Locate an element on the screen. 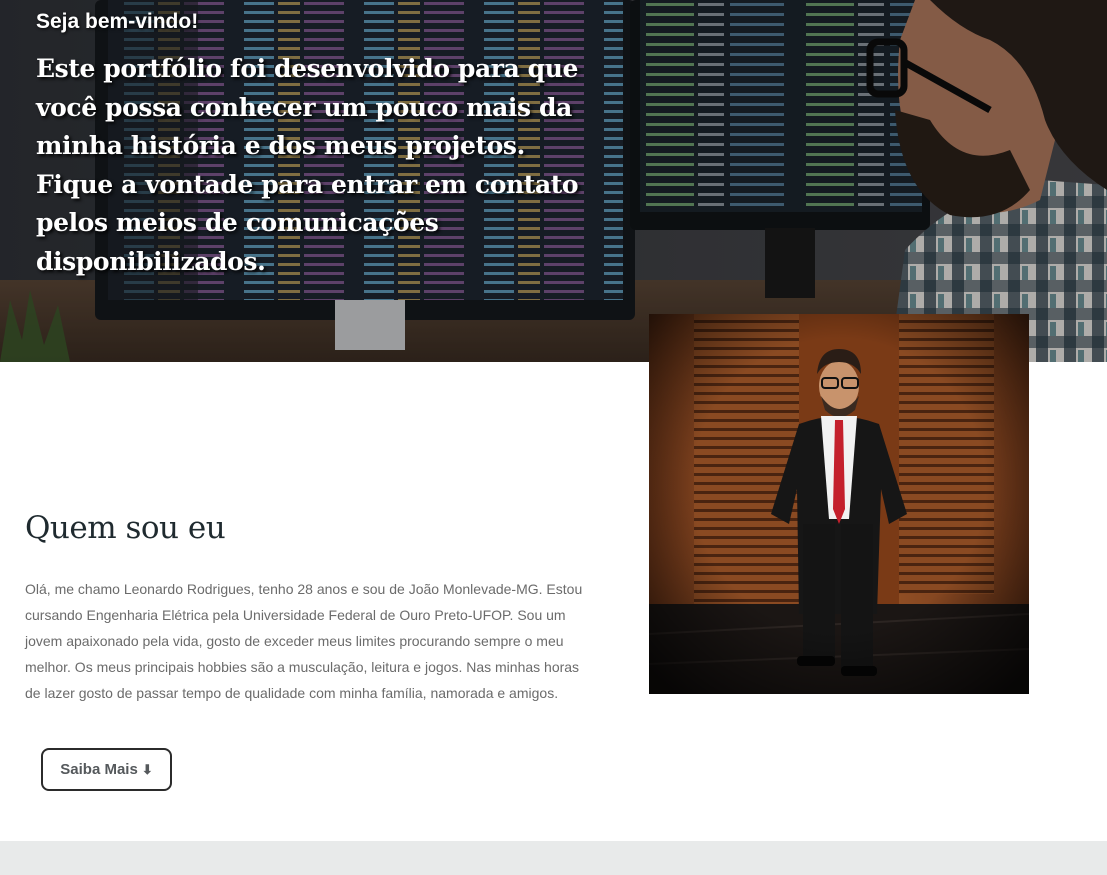 This screenshot has width=1107, height=875. saiba-mais-label: Saiba Mais is located at coordinates (99, 769).